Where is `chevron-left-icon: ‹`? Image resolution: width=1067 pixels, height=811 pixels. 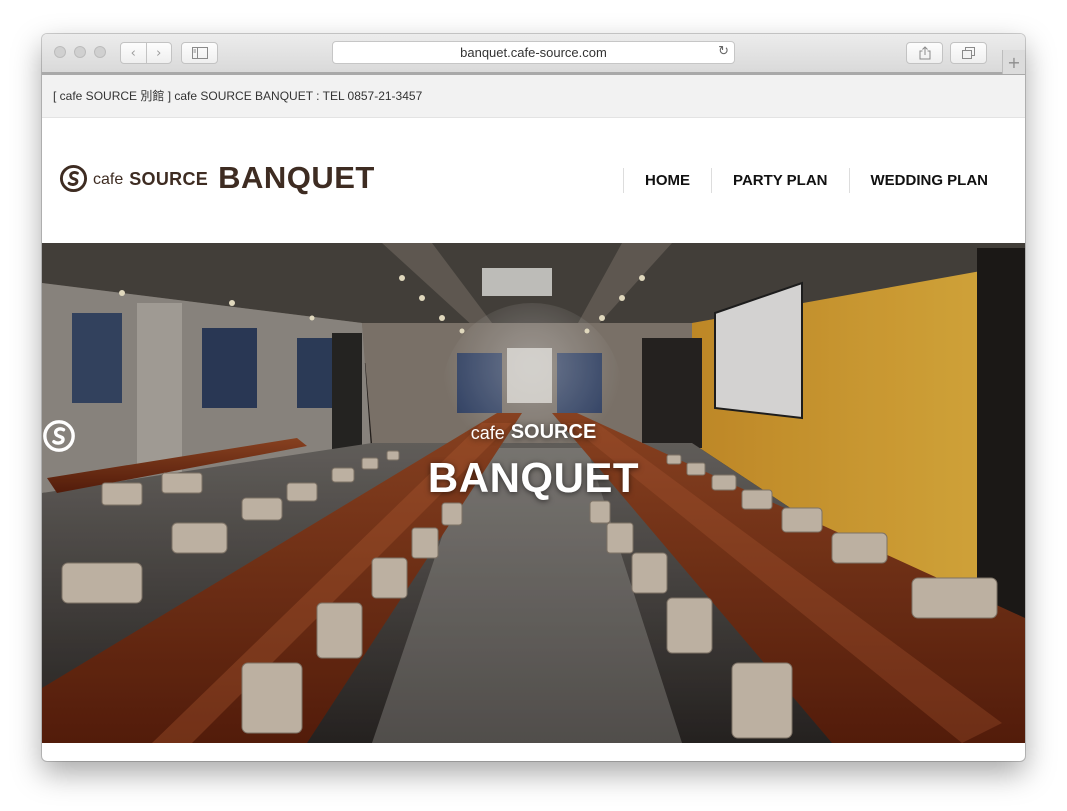
chevron-left-icon: ‹ is located at coordinates (133, 53).